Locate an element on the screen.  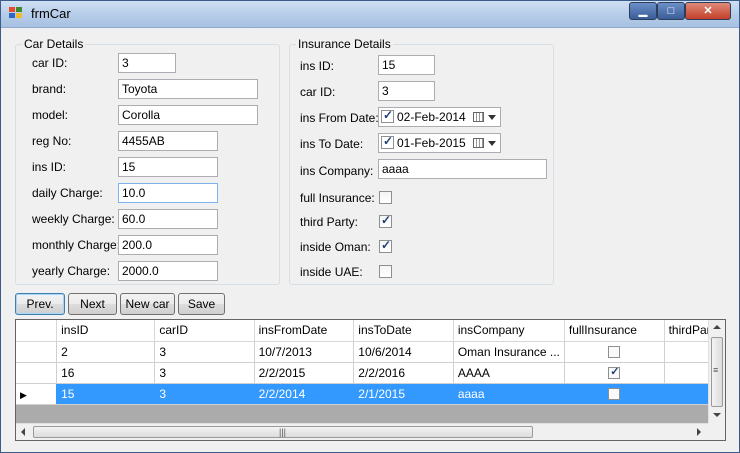
ins-from-date-picker: 02-Feb-2014 is located at coordinates (439, 117).